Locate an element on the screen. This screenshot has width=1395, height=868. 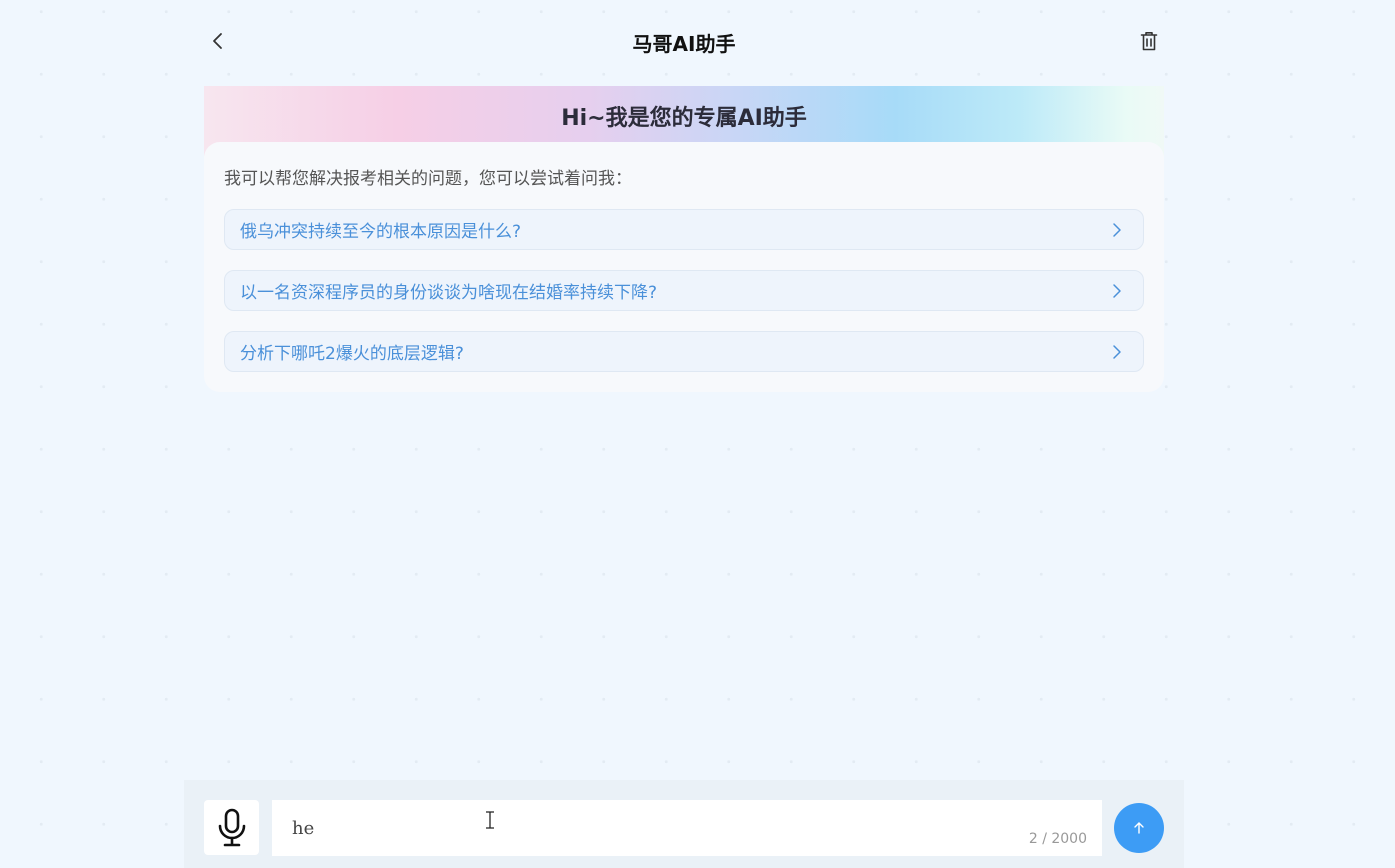
suggestion-item: 分析下哪吒2爆火的底层逻辑? is located at coordinates (684, 351).